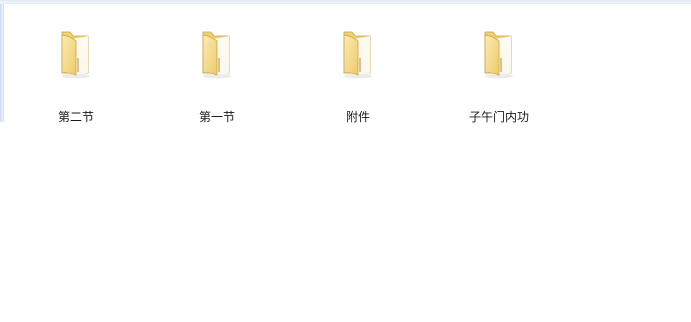 The image size is (691, 322). I want to click on folder-item: 子午门内功, so click(499, 70).